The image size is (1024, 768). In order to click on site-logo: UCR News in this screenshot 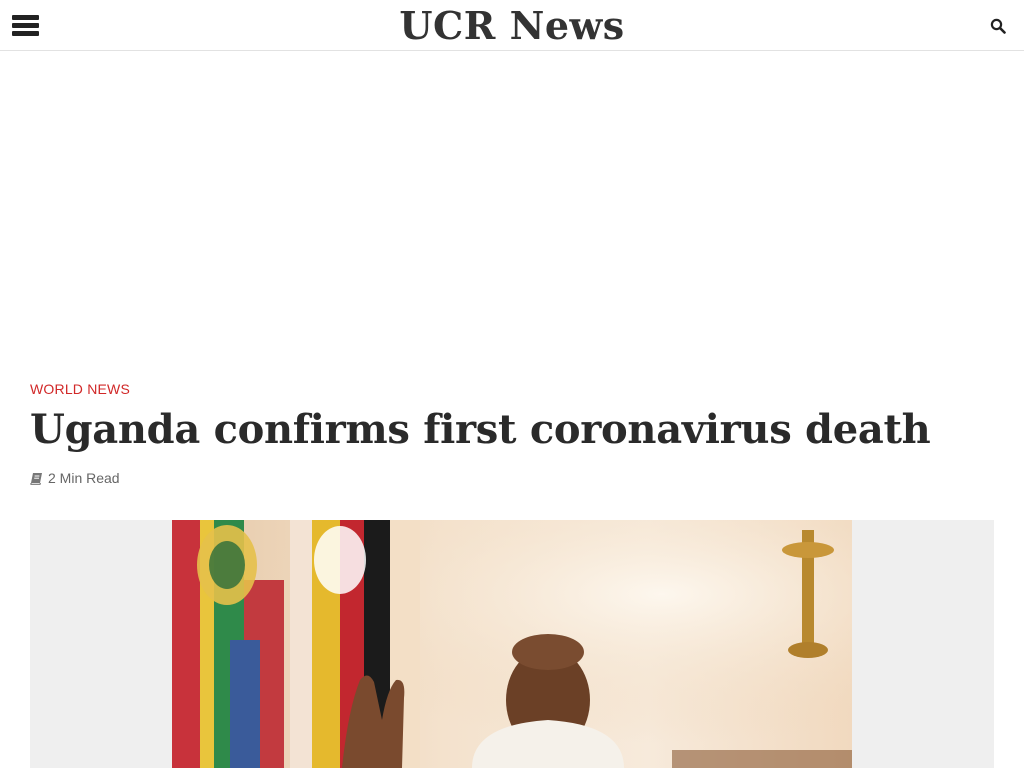, I will do `click(511, 25)`.